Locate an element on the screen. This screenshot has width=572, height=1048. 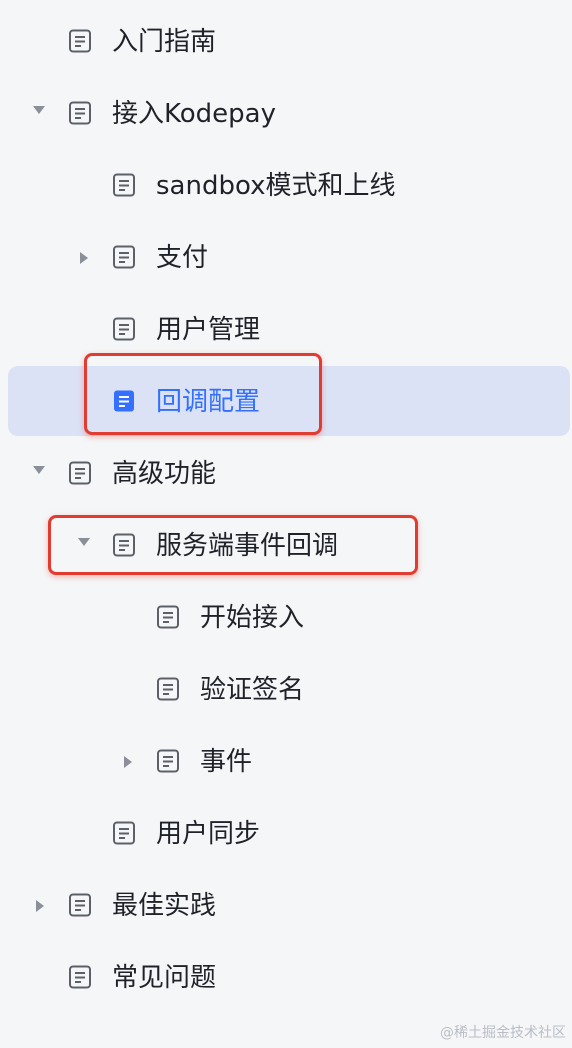
tree-item-label: 事件 is located at coordinates (226, 762).